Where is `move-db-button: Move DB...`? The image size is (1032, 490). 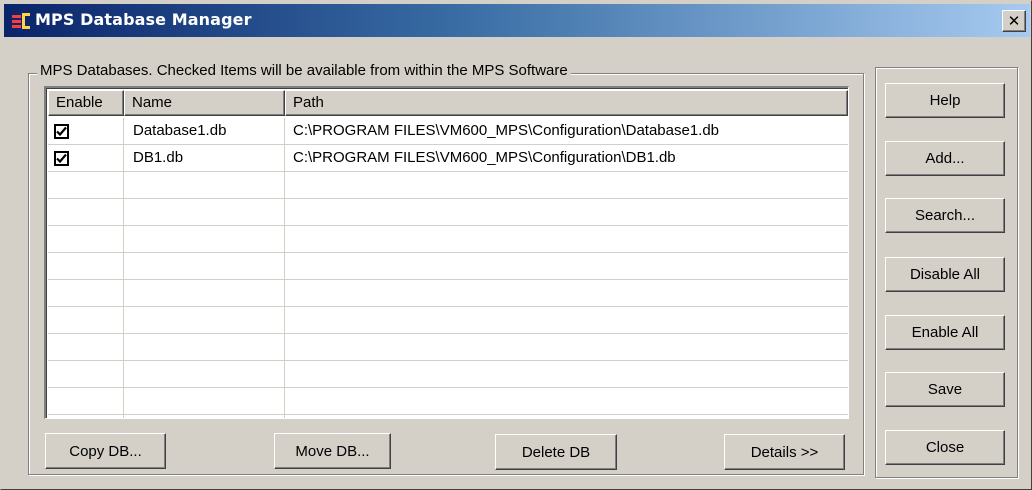 move-db-button: Move DB... is located at coordinates (332, 451).